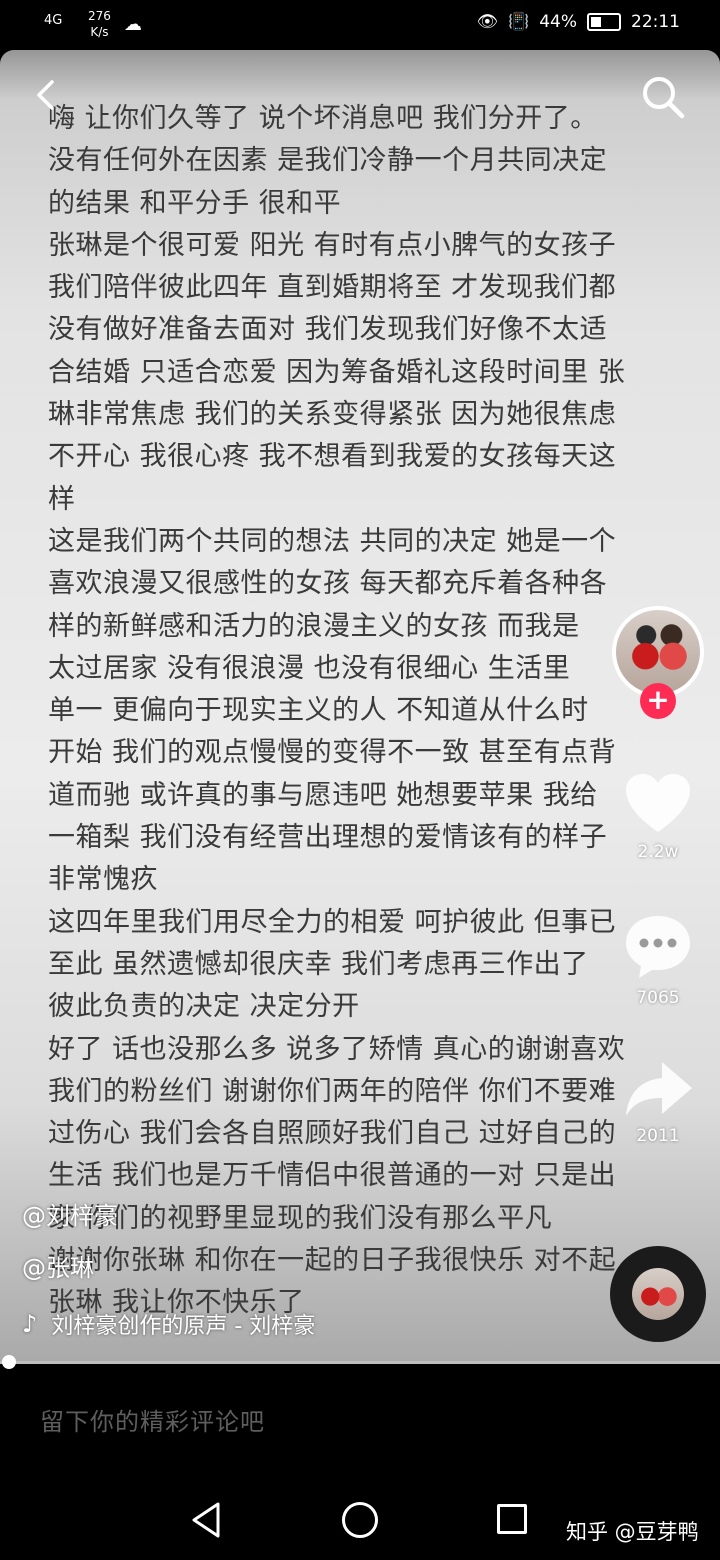  What do you see at coordinates (632, 1532) in the screenshot?
I see `watermark: 知乎 @豆芽鸭` at bounding box center [632, 1532].